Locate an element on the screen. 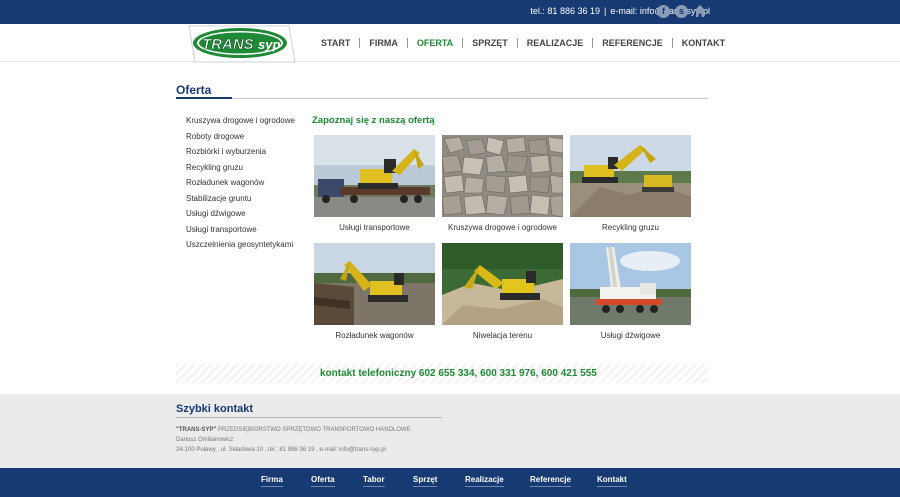  offer-tile-transport: Usługi transportowe is located at coordinates (374, 183).